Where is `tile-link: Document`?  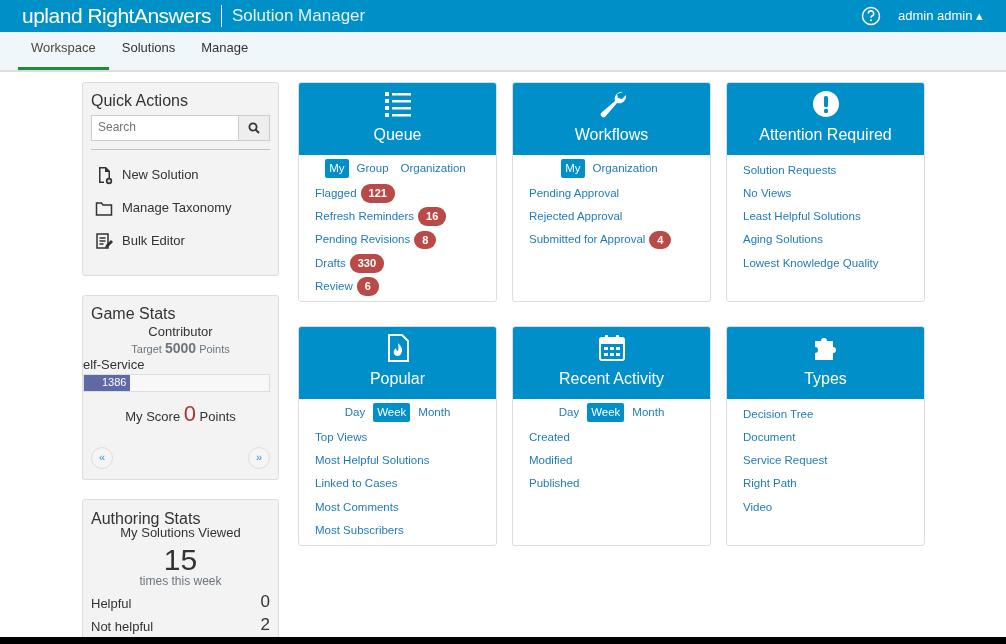 tile-link: Document is located at coordinates (769, 437).